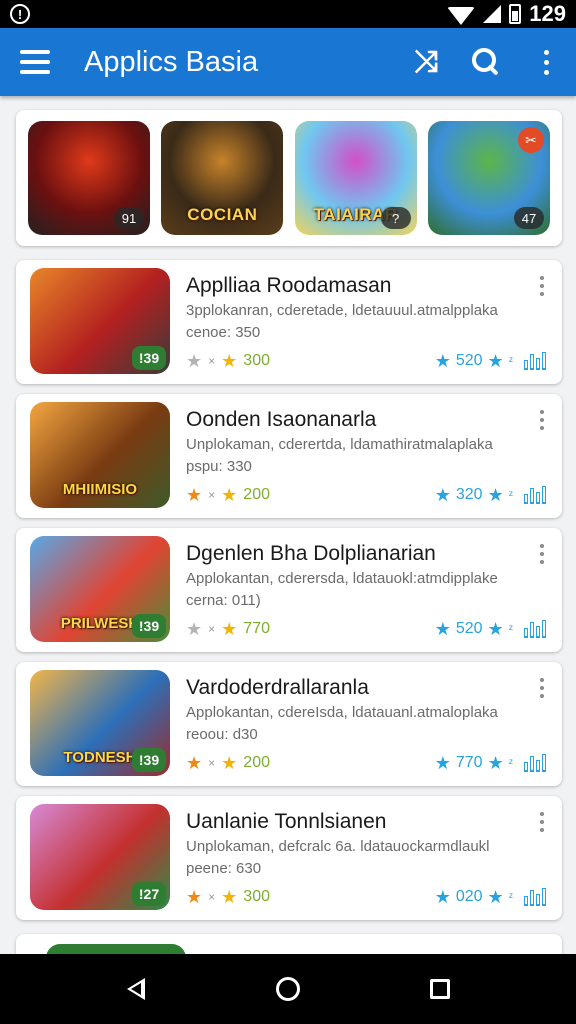  Describe the element at coordinates (223, 600) in the screenshot. I see `app-meta: cerna: 011)` at that location.